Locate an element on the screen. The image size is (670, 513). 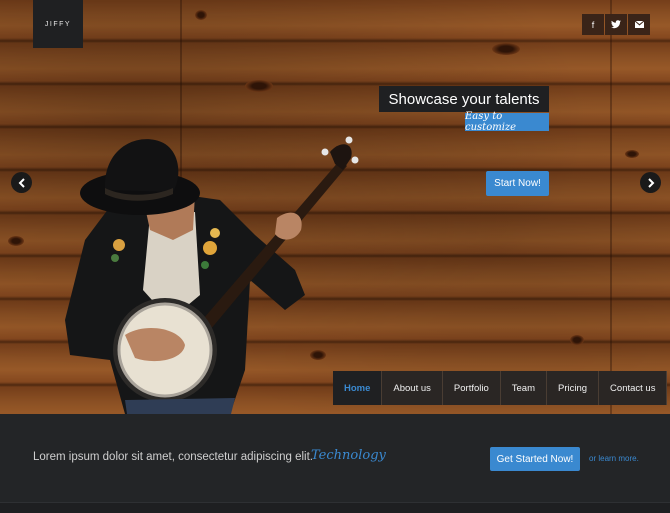
nav-item-home: Home is located at coordinates (358, 388).